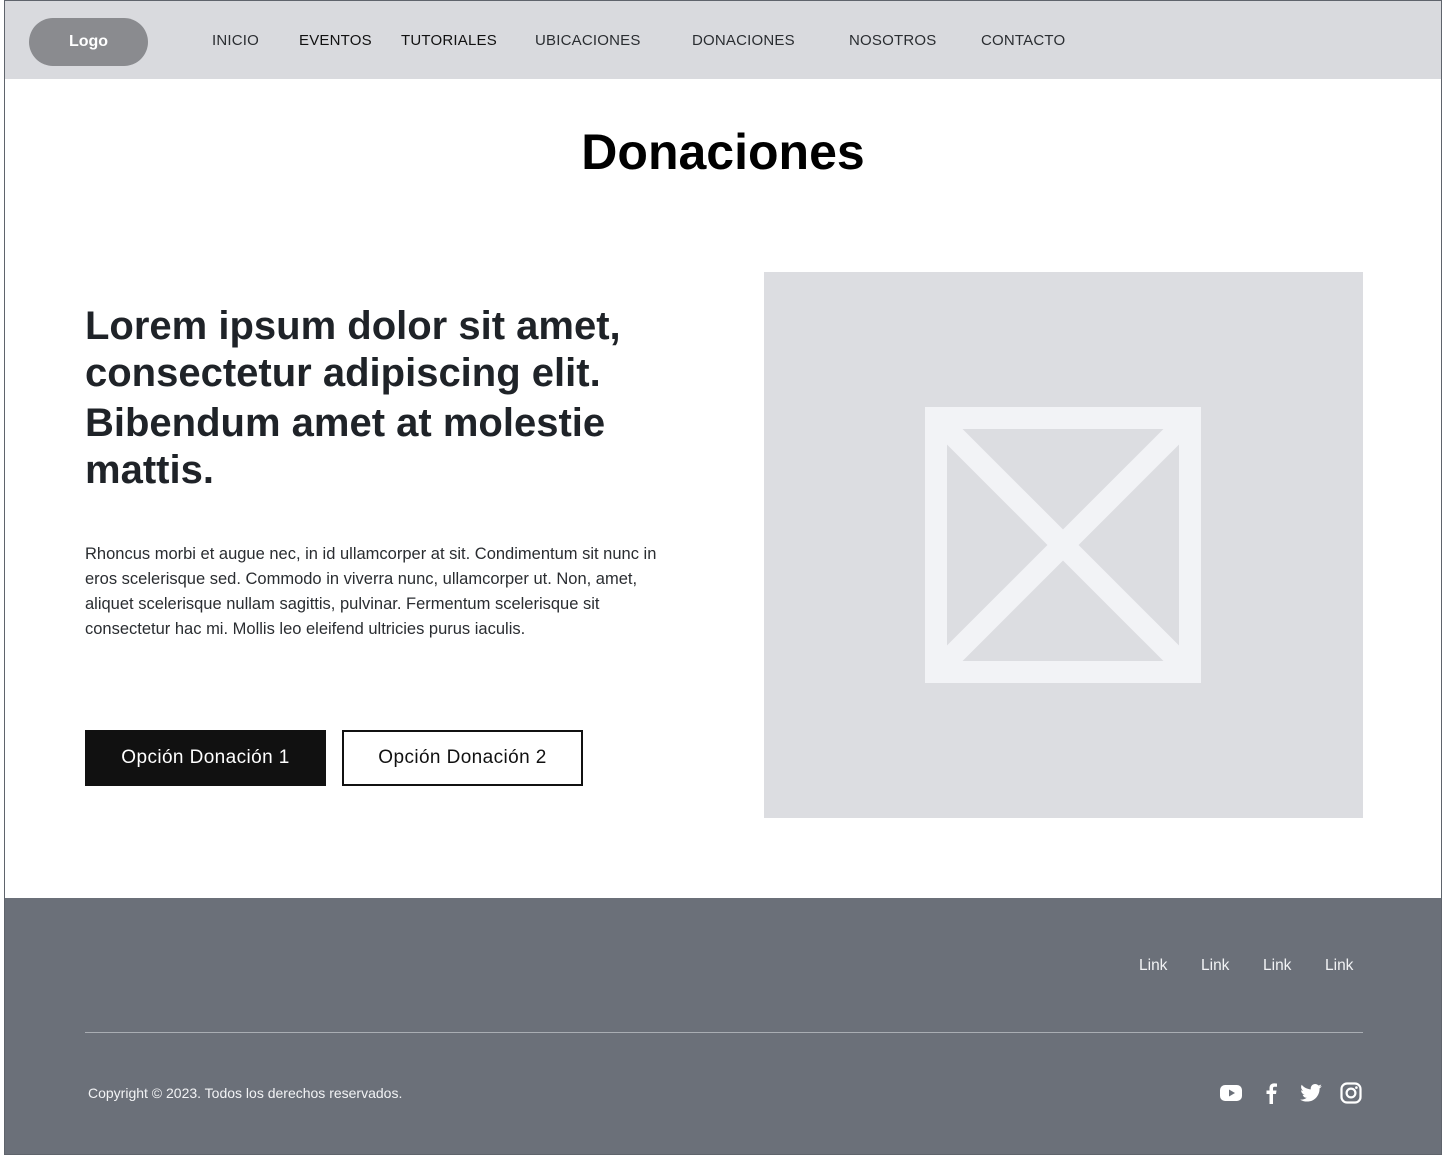  What do you see at coordinates (1311, 1093) in the screenshot?
I see `twitter-icon` at bounding box center [1311, 1093].